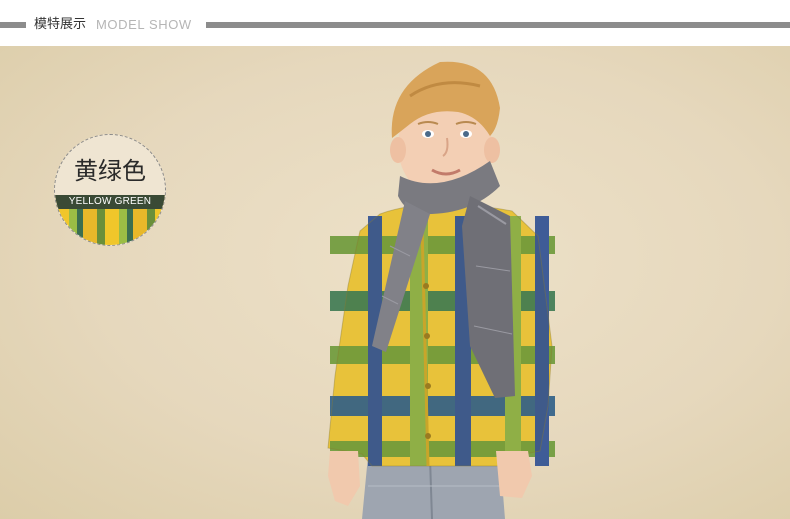 This screenshot has width=790, height=519. I want to click on color-badge: 黄绿色 YELLOW GREEN, so click(110, 190).